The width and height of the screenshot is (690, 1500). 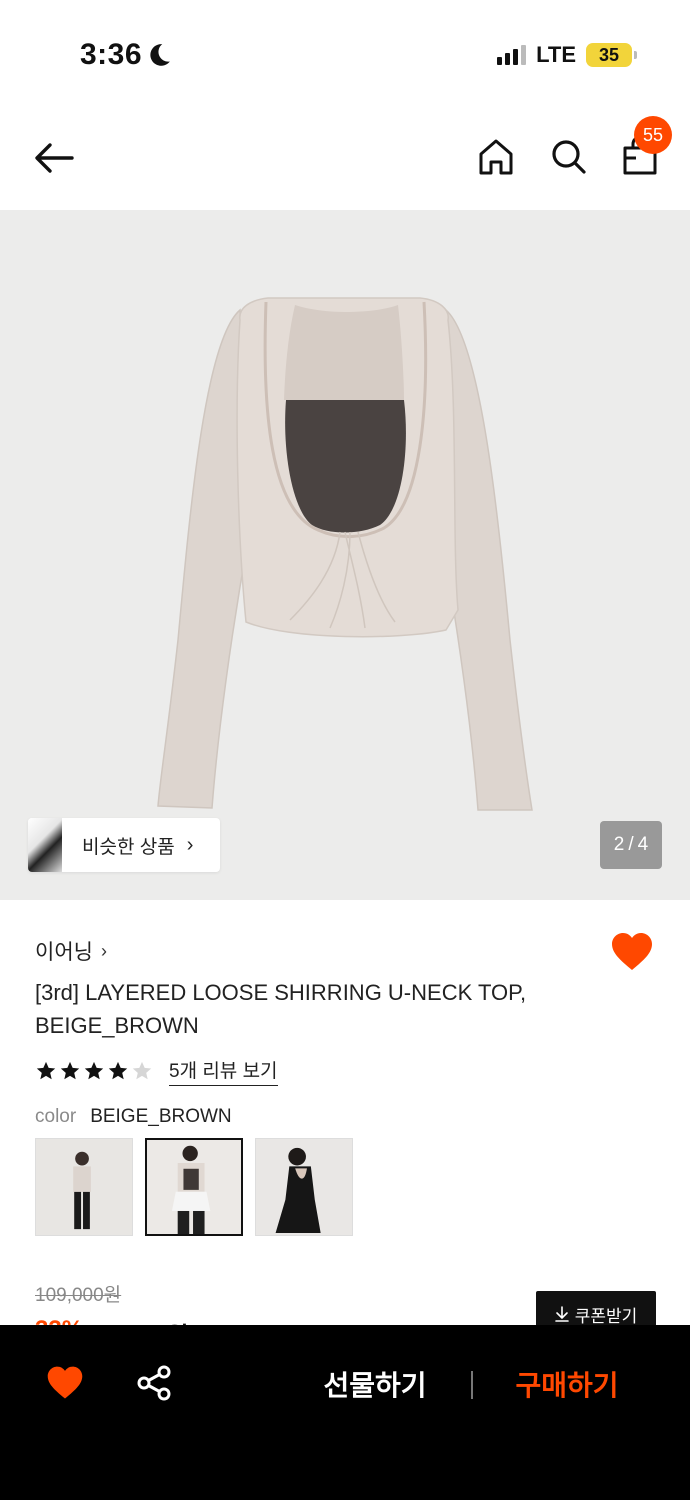 What do you see at coordinates (78, 1295) in the screenshot?
I see `original-price: 109,000원` at bounding box center [78, 1295].